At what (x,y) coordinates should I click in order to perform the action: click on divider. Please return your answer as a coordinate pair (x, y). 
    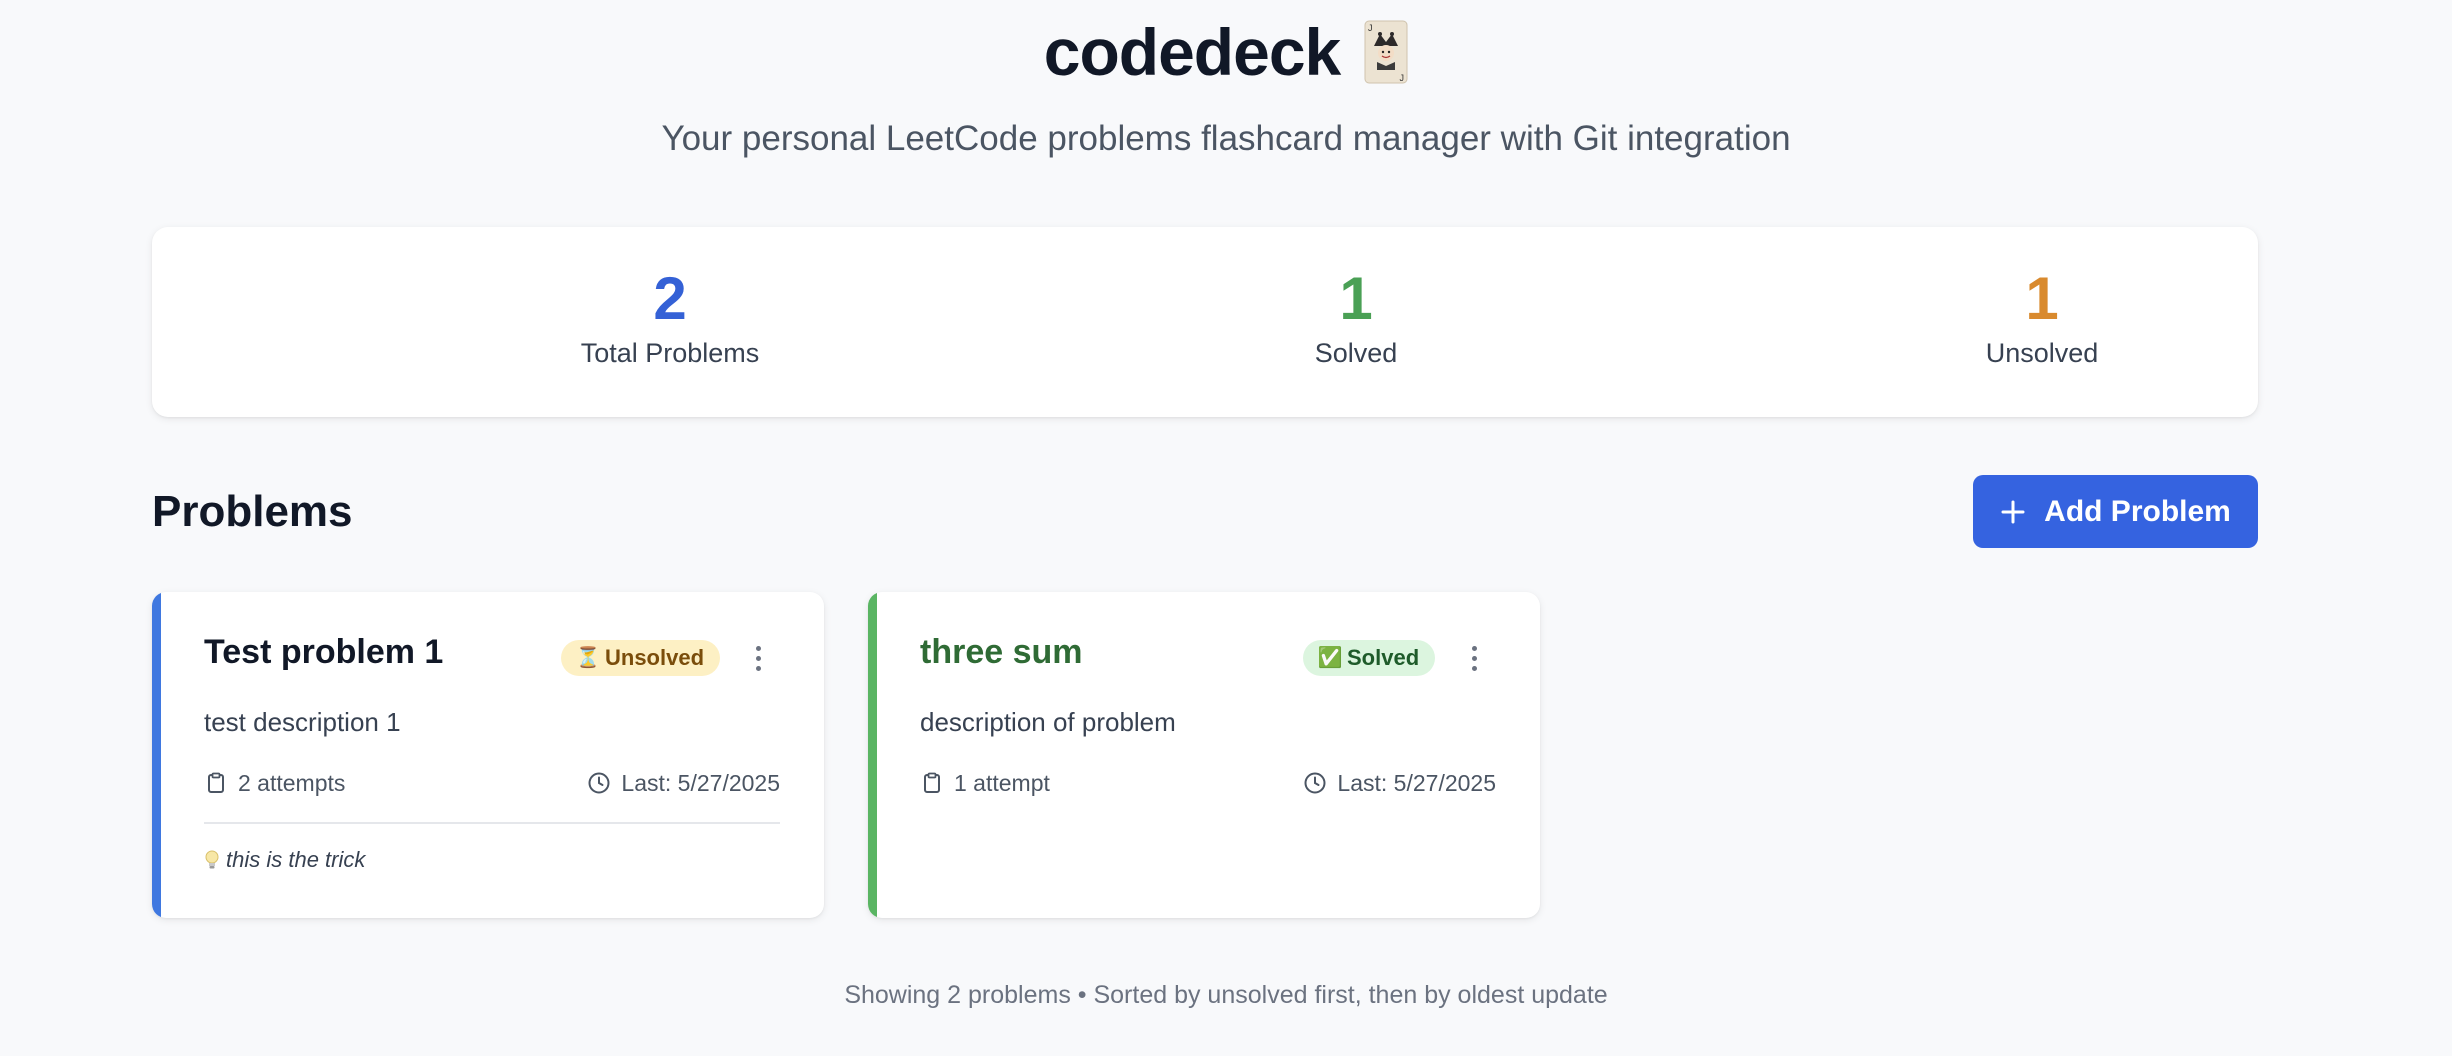
    Looking at the image, I should click on (492, 823).